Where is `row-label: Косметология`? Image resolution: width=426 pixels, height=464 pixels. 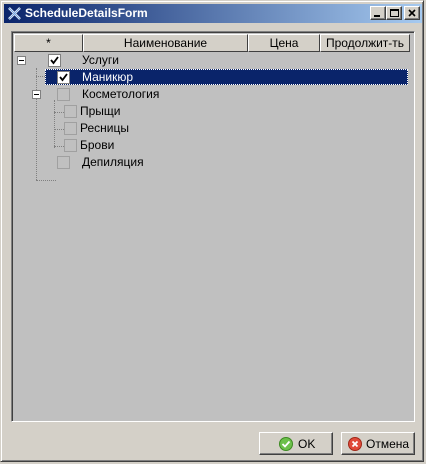 row-label: Косметология is located at coordinates (121, 94).